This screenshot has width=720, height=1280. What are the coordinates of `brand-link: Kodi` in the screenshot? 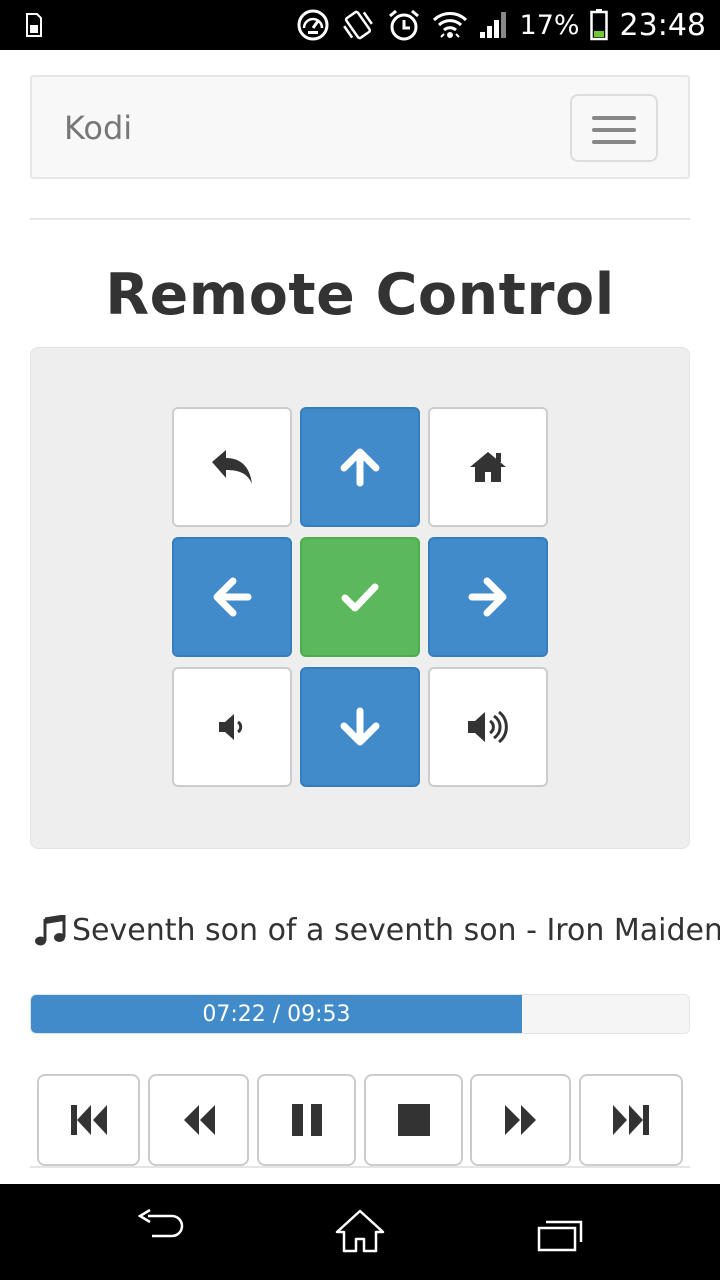 It's located at (98, 128).